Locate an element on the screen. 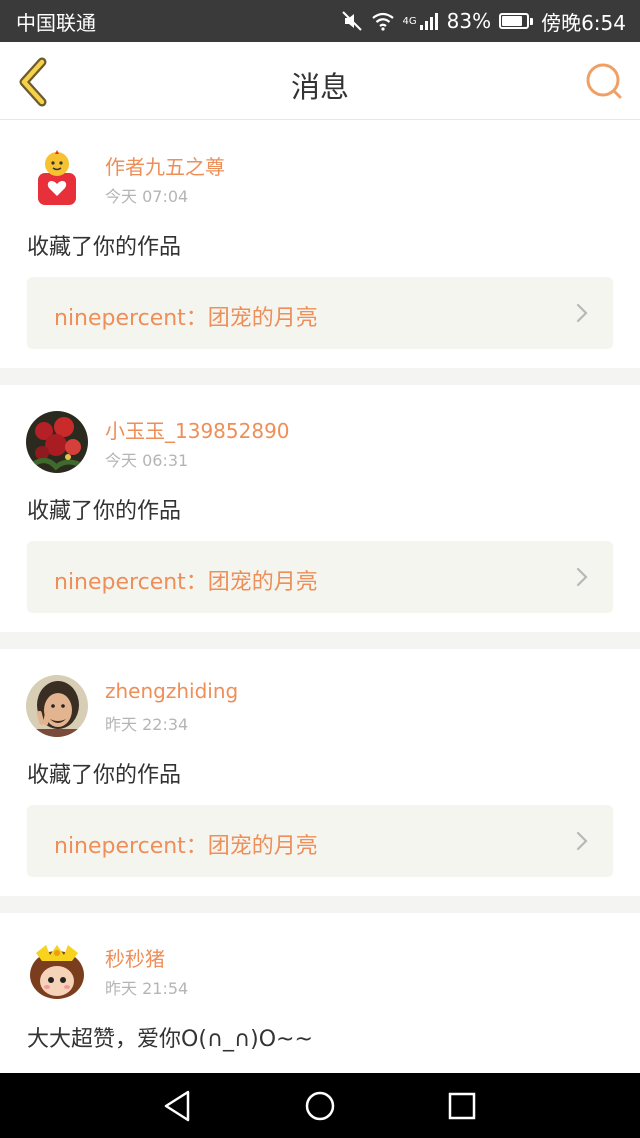 The height and width of the screenshot is (1138, 640). message-text: 大大超赞，爱你O(∩_∩)O~~ is located at coordinates (170, 1039).